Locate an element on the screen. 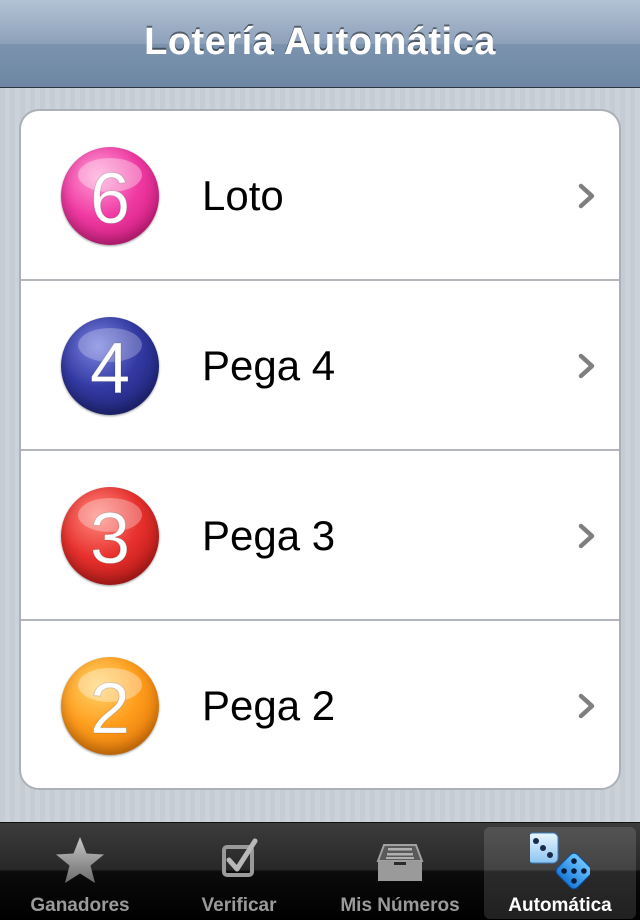  list-item-label: Loto is located at coordinates (243, 195).